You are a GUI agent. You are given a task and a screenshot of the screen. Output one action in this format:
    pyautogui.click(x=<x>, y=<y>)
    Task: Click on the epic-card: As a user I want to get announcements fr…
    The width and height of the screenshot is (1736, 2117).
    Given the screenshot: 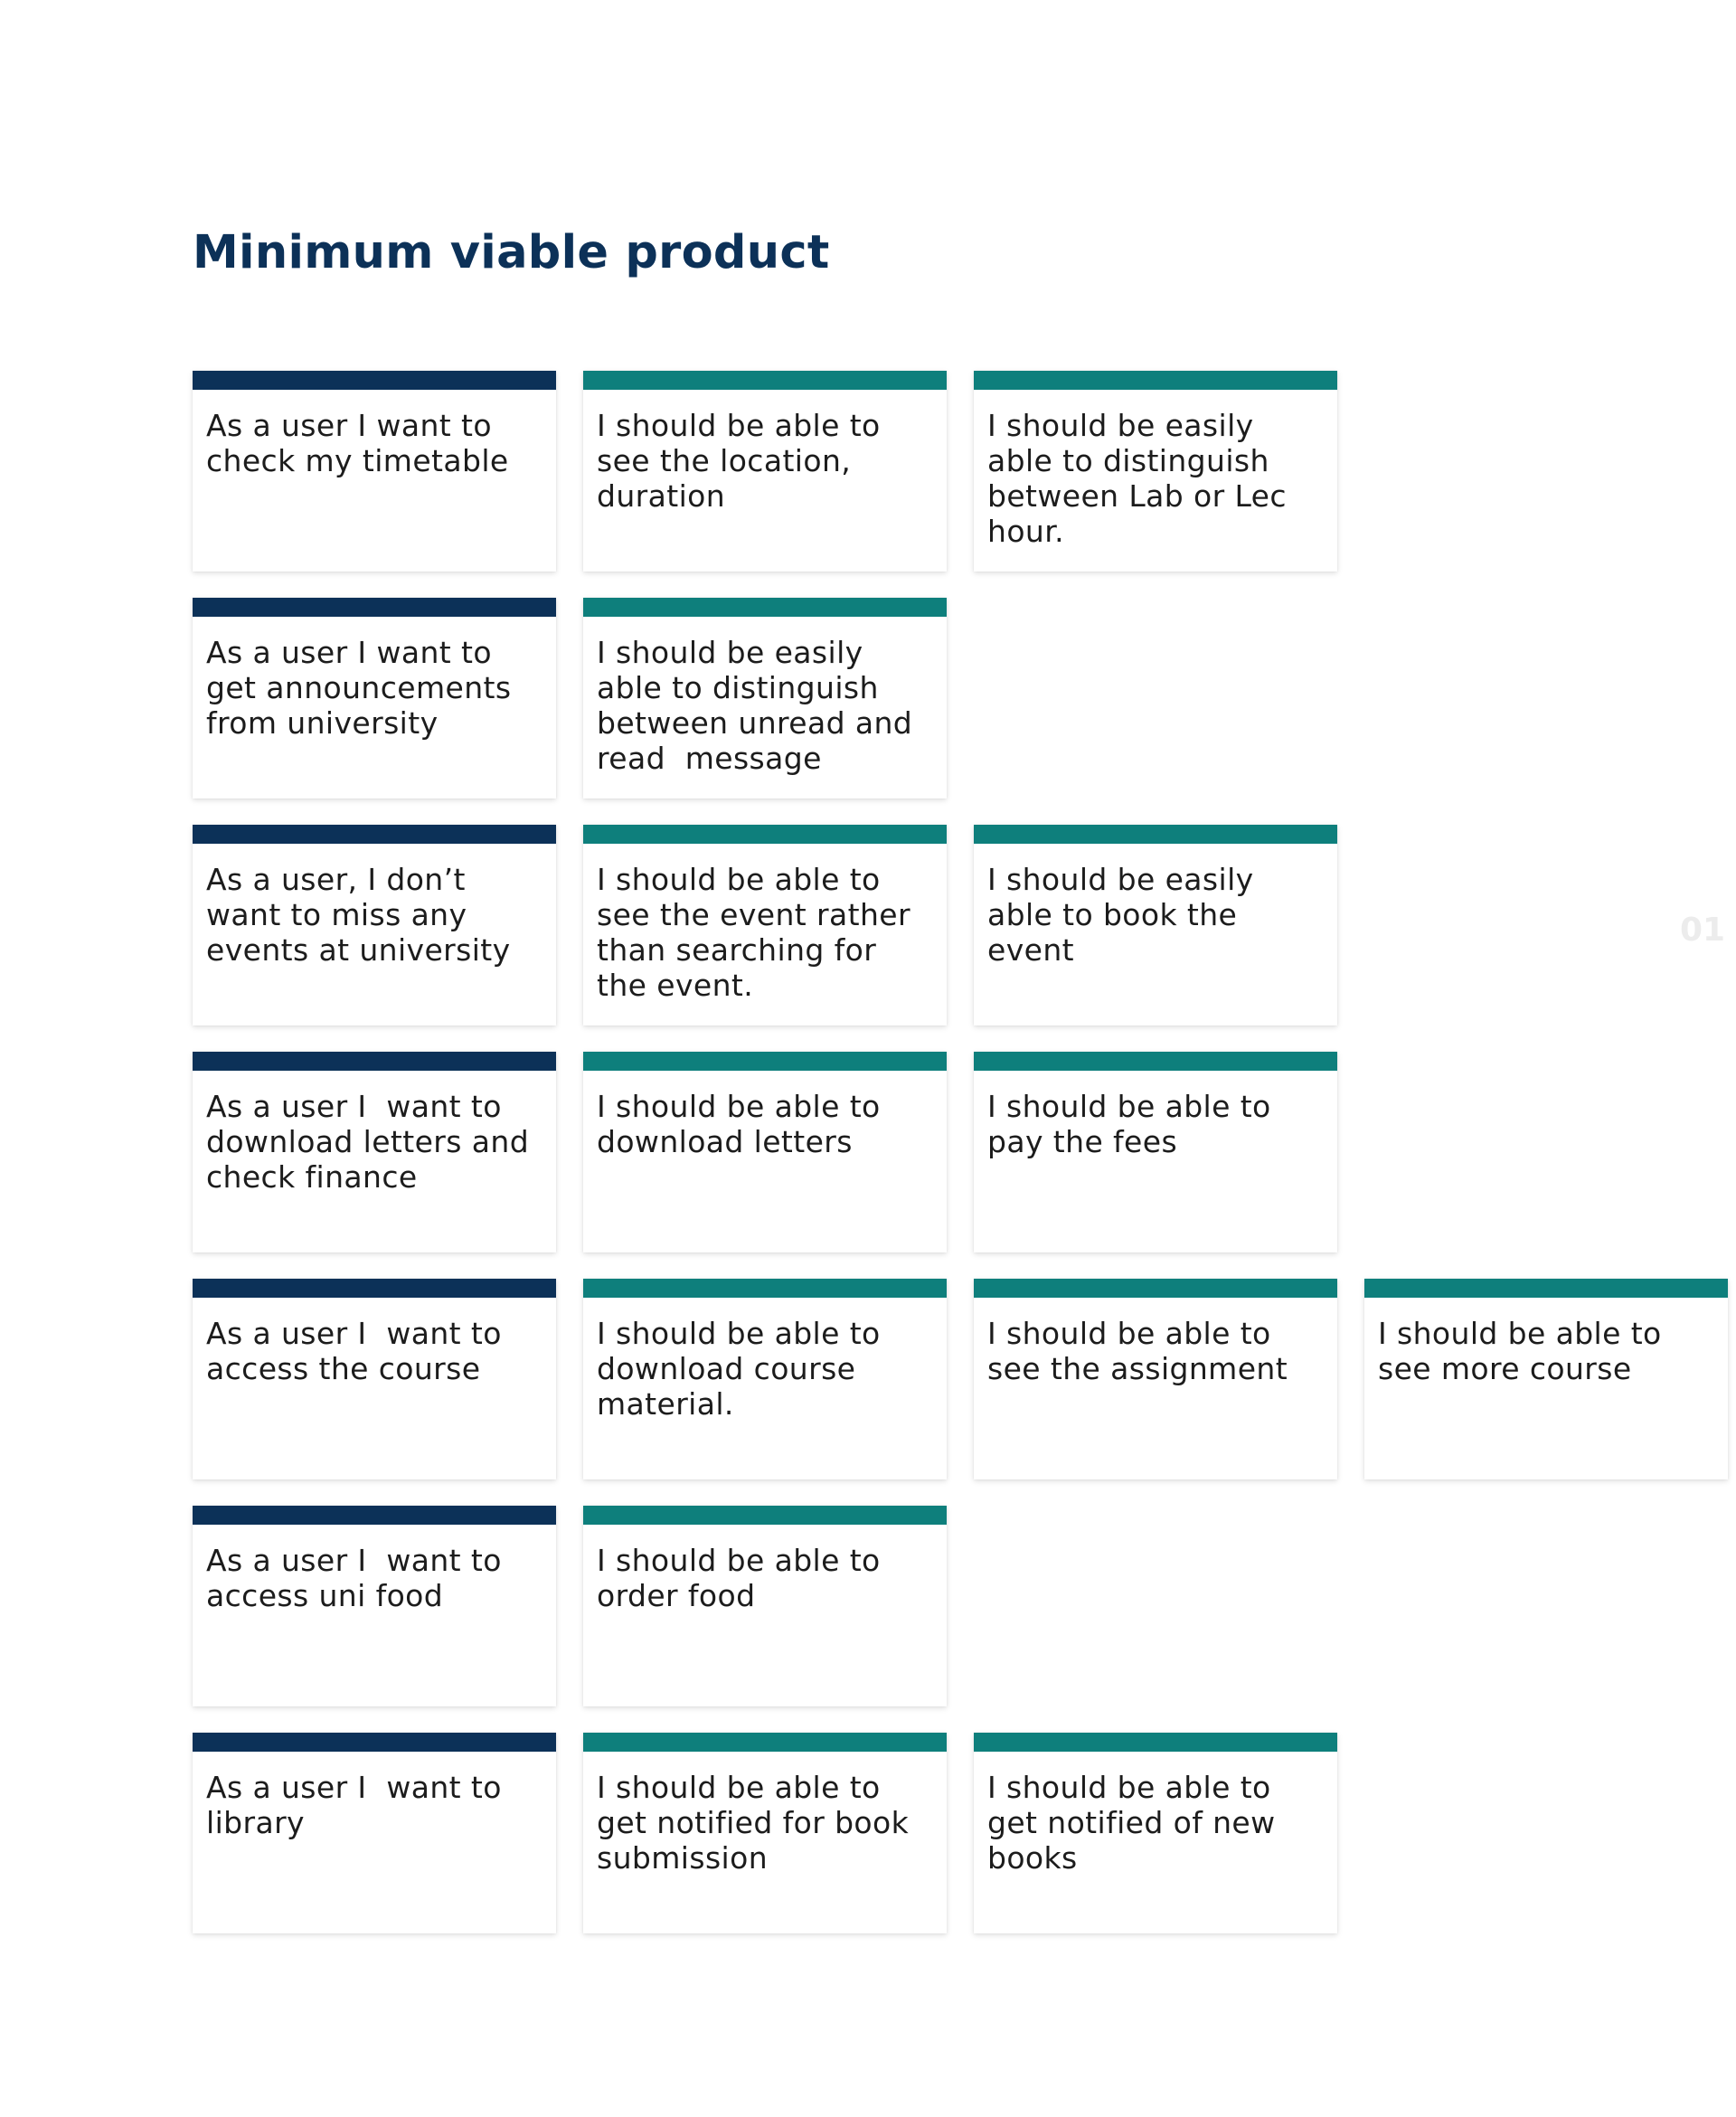 What is the action you would take?
    pyautogui.click(x=375, y=698)
    